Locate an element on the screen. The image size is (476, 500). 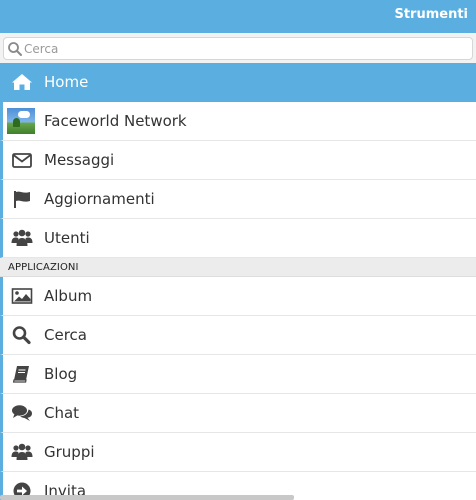
search-bar is located at coordinates (238, 48).